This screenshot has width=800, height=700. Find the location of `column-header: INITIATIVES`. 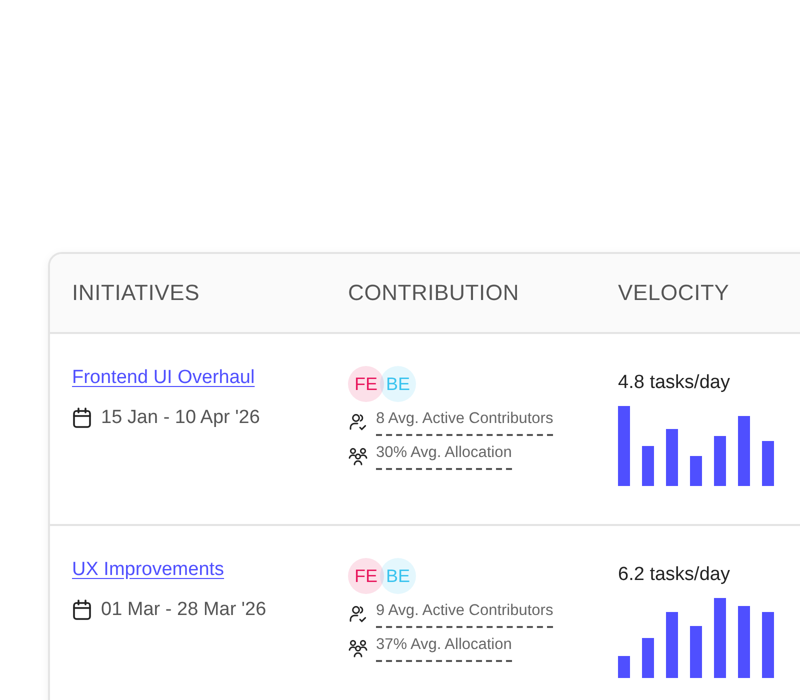

column-header: INITIATIVES is located at coordinates (136, 293).